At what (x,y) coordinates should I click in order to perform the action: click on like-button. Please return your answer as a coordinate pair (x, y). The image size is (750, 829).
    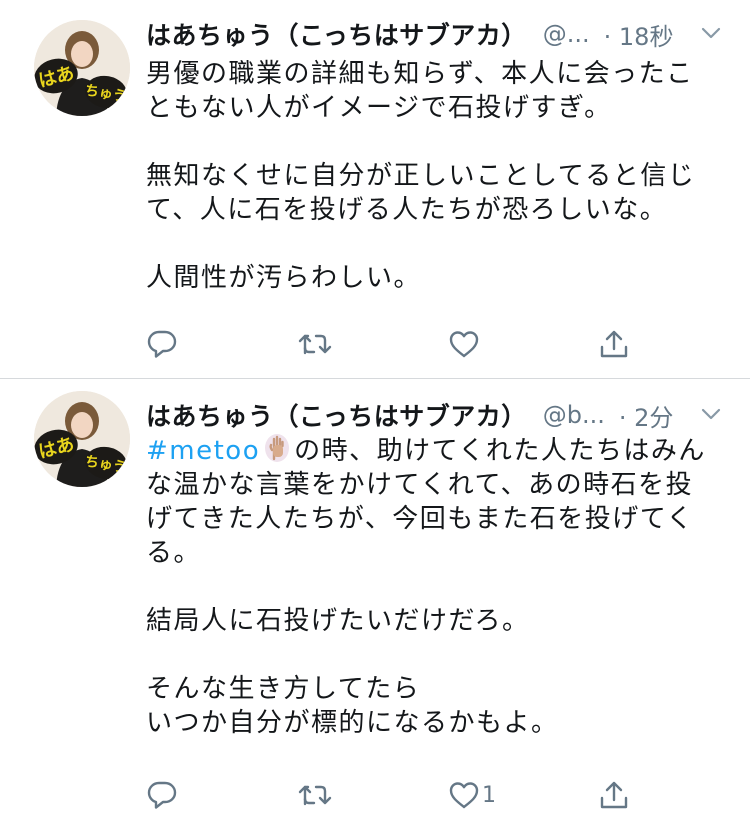
    Looking at the image, I should click on (465, 344).